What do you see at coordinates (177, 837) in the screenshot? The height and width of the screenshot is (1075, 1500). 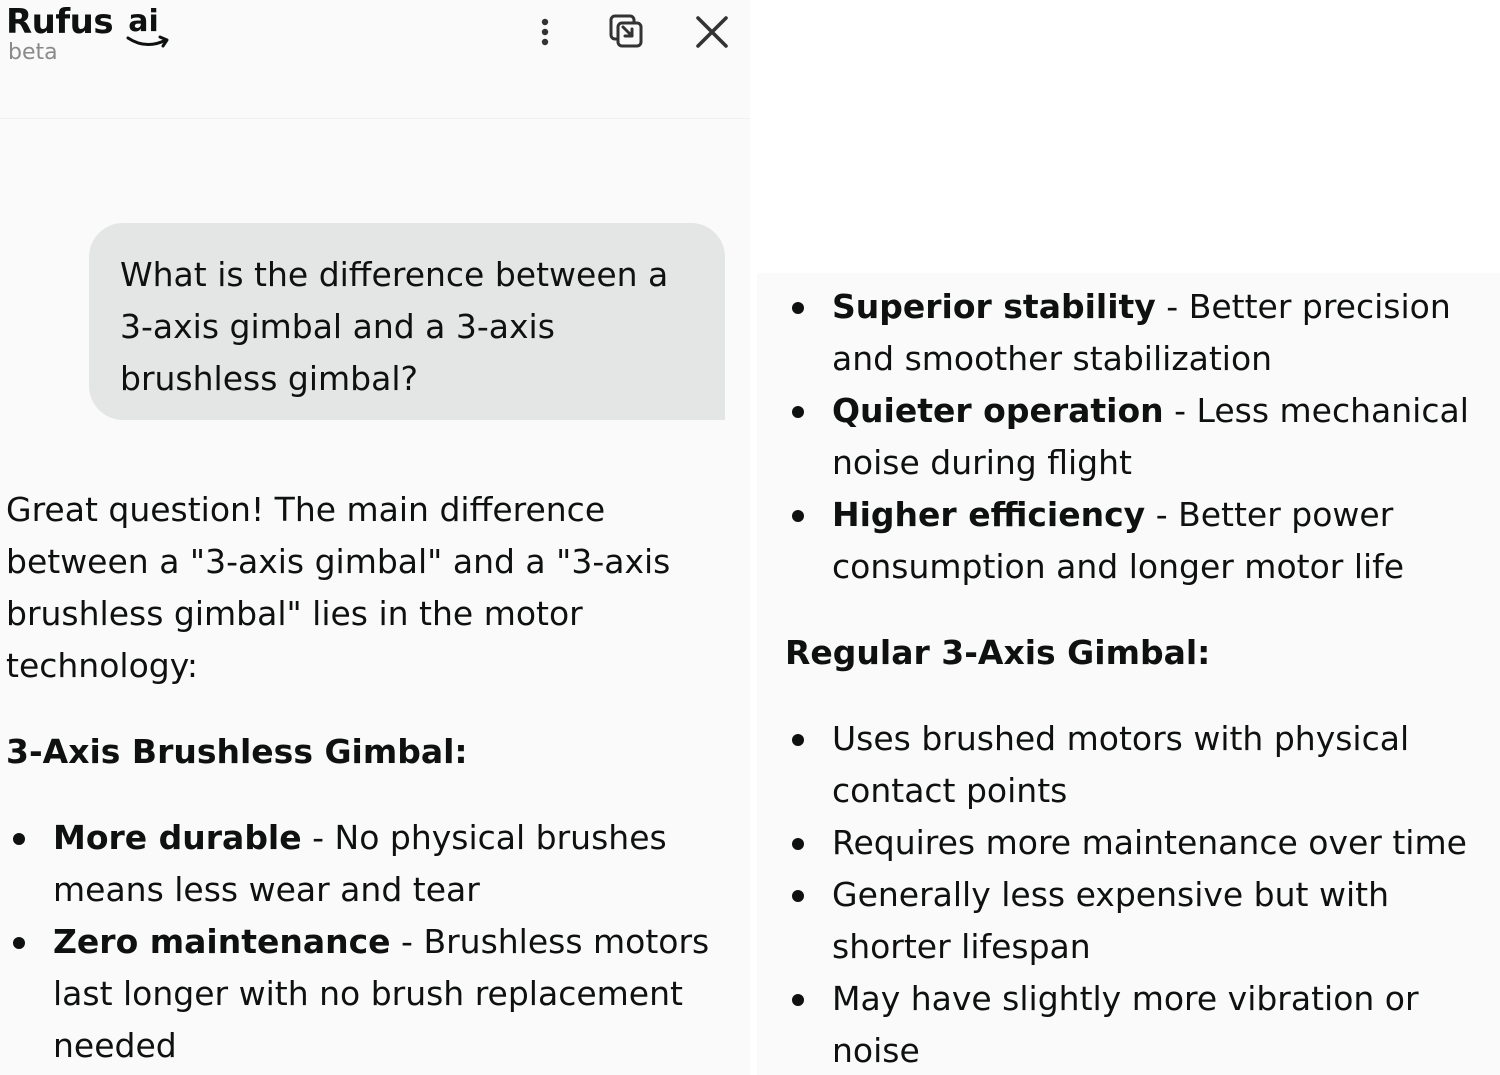 I see `bullet-title: More durable` at bounding box center [177, 837].